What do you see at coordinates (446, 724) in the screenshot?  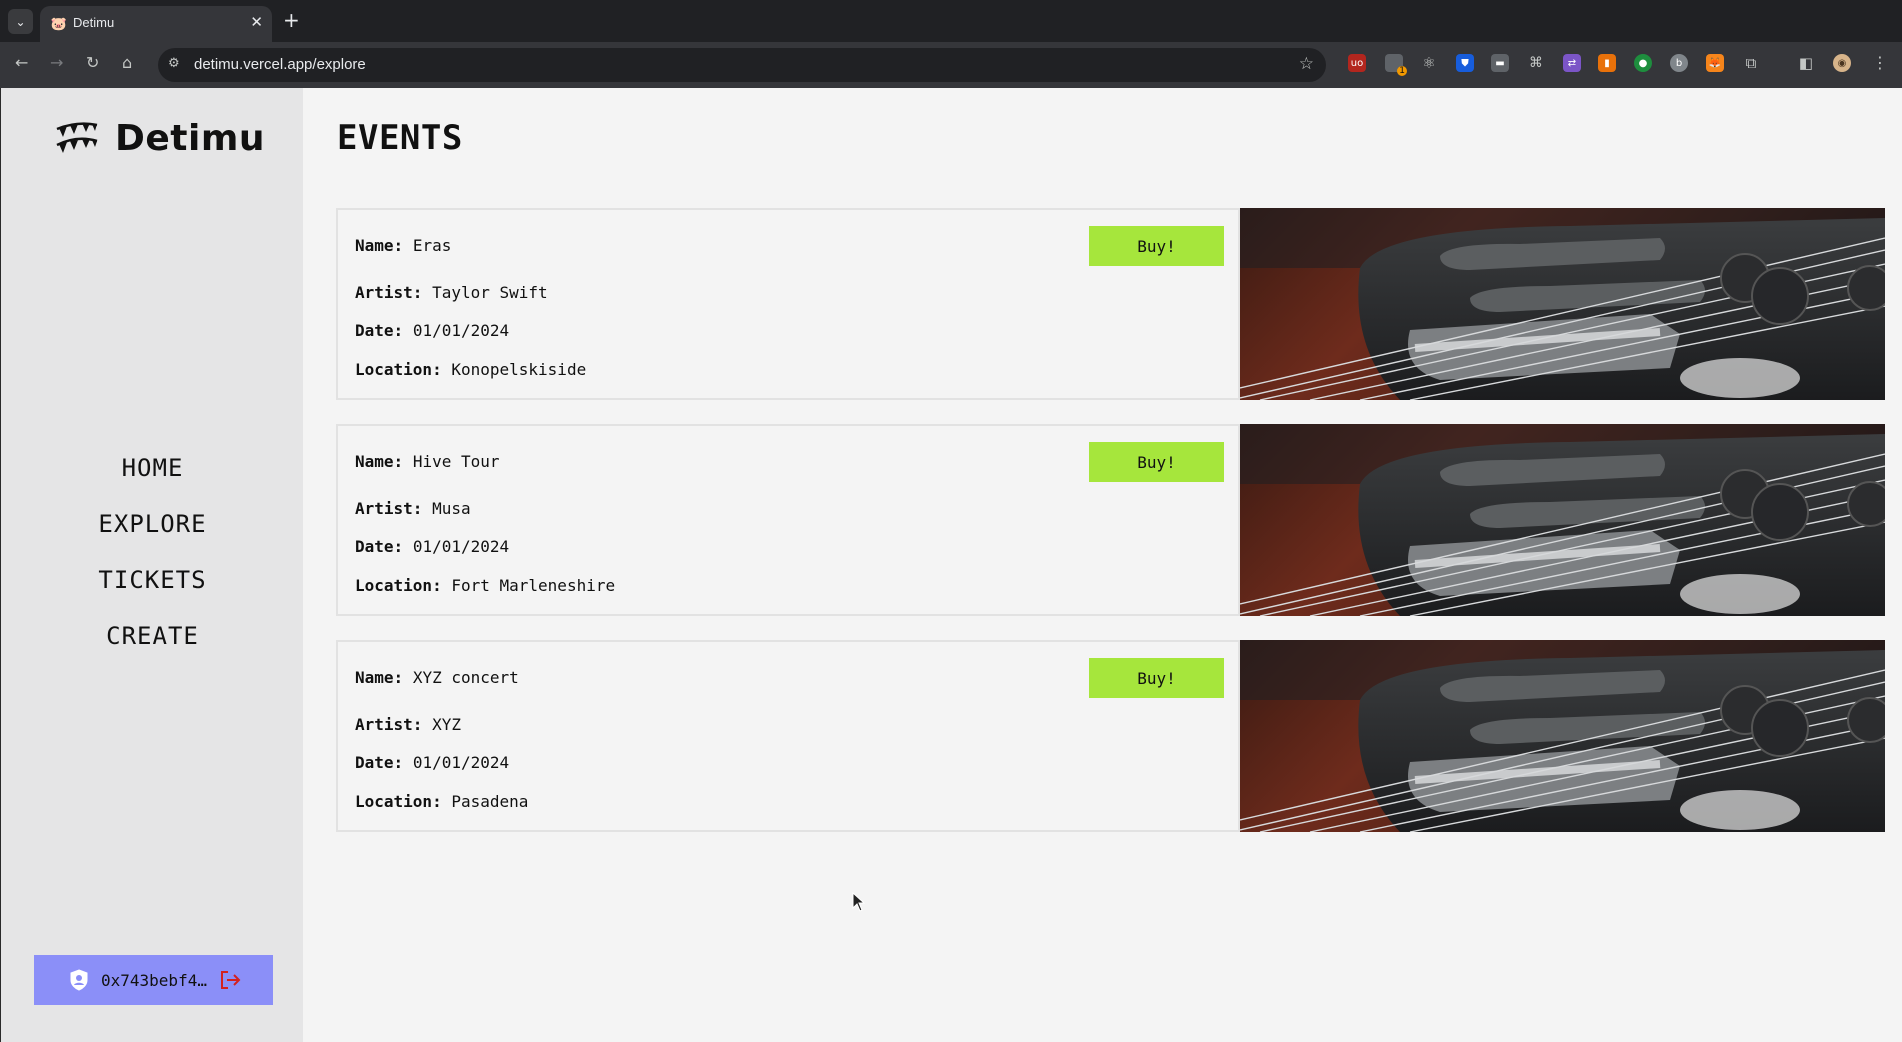 I see `event-artist: XYZ` at bounding box center [446, 724].